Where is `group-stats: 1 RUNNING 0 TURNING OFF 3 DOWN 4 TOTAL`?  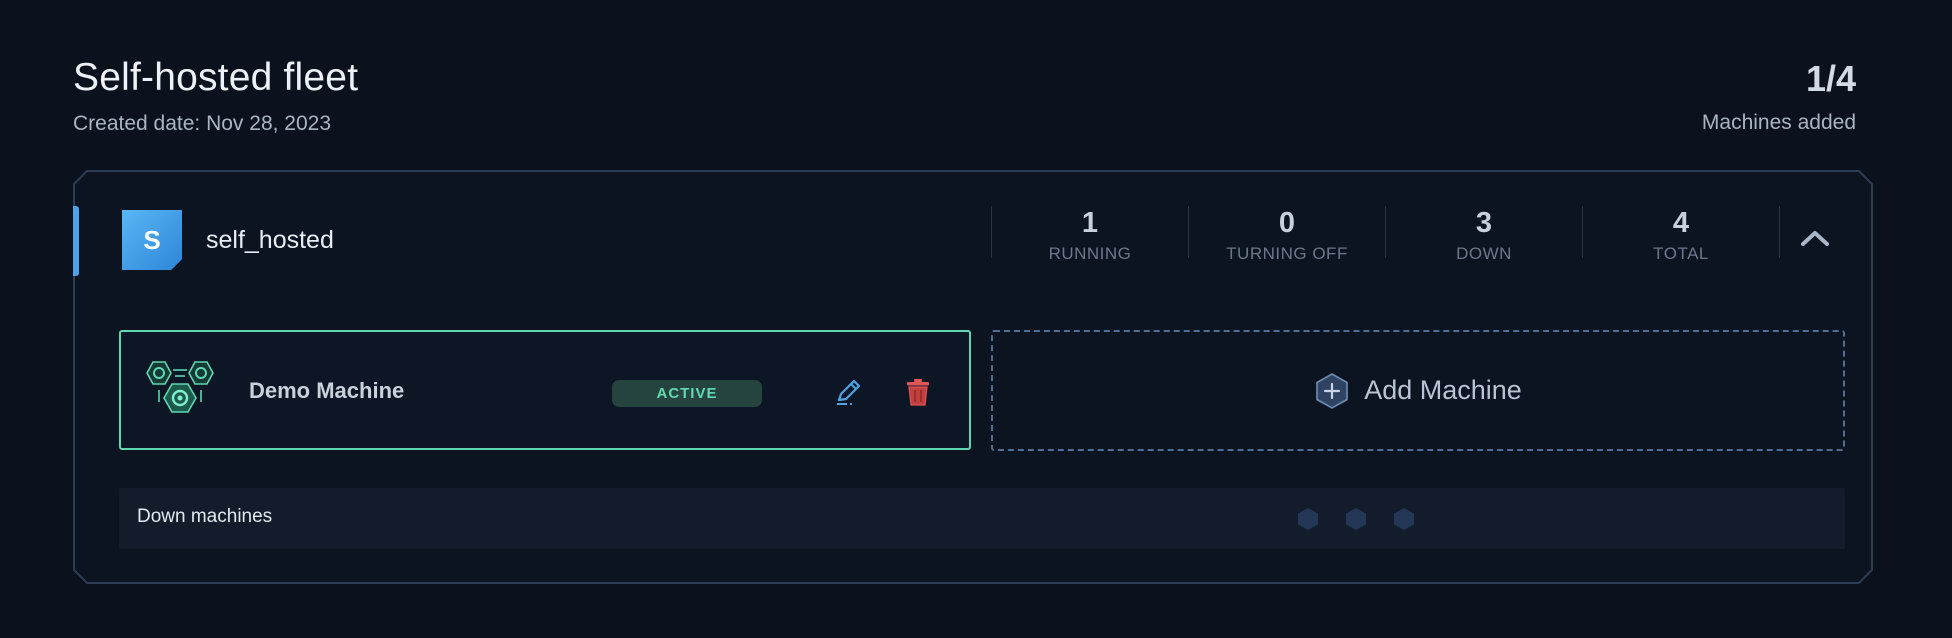
group-stats: 1 RUNNING 0 TURNING OFF 3 DOWN 4 TOTAL is located at coordinates (1385, 234).